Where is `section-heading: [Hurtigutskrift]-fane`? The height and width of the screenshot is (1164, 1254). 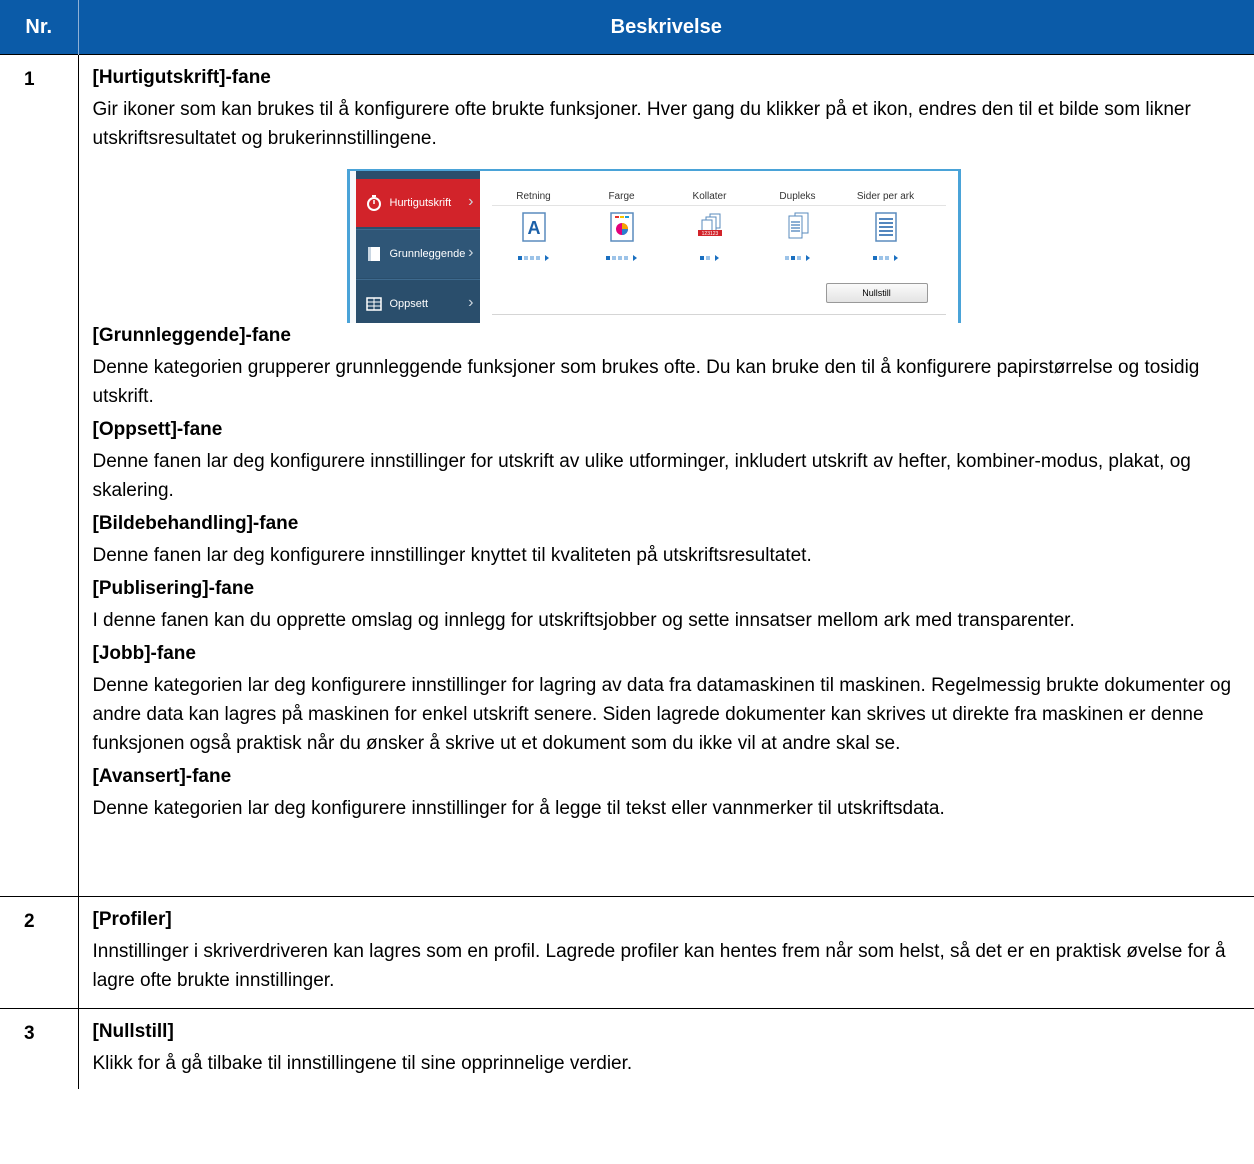 section-heading: [Hurtigutskrift]-fane is located at coordinates (181, 77).